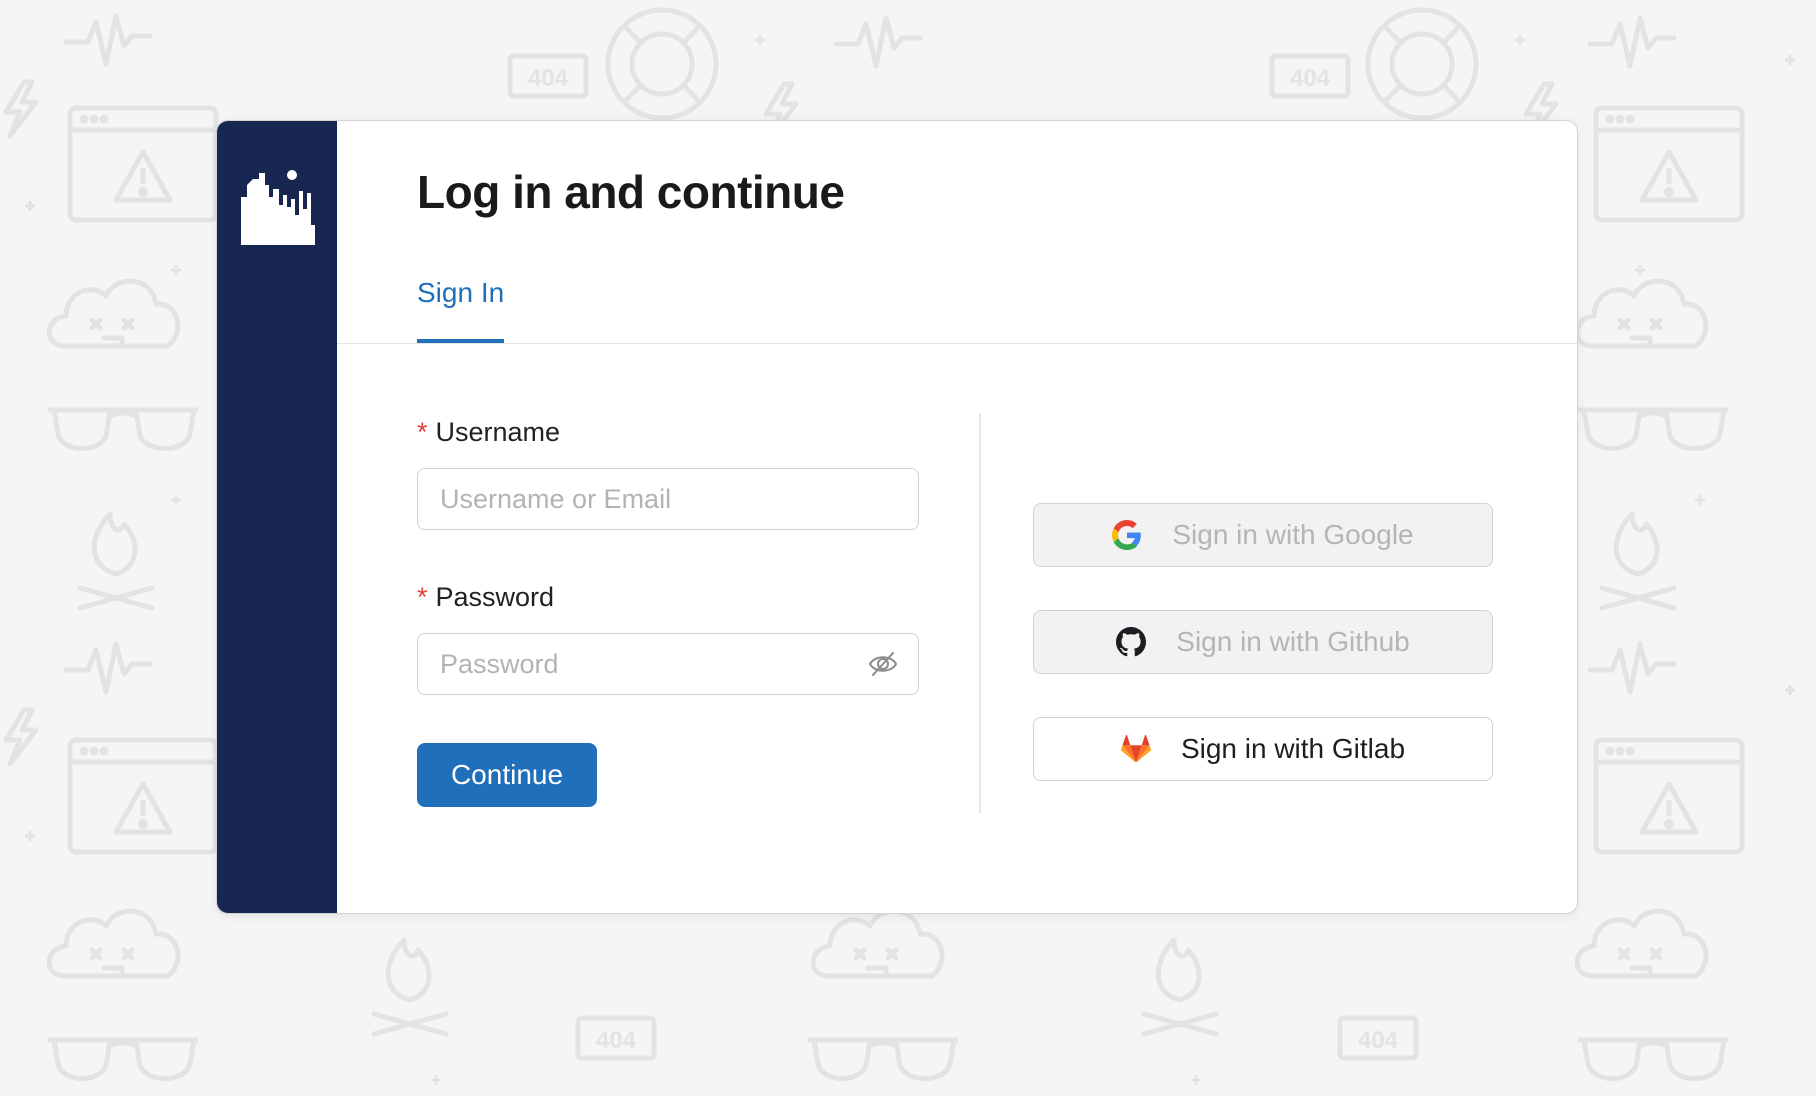 This screenshot has width=1816, height=1096. Describe the element at coordinates (883, 664) in the screenshot. I see `eye-off-icon` at that location.